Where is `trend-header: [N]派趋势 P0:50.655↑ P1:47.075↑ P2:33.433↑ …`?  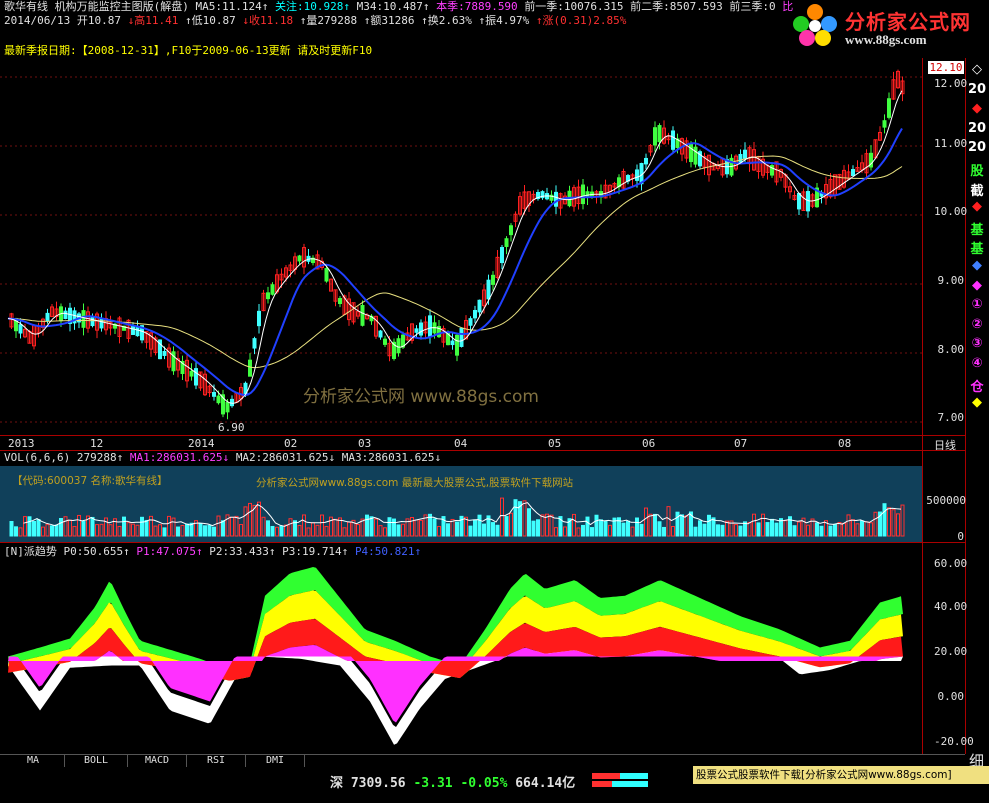
trend-header: [N]派趋势 P0:50.655↑ P1:47.075↑ P2:33.433↑ … is located at coordinates (212, 552).